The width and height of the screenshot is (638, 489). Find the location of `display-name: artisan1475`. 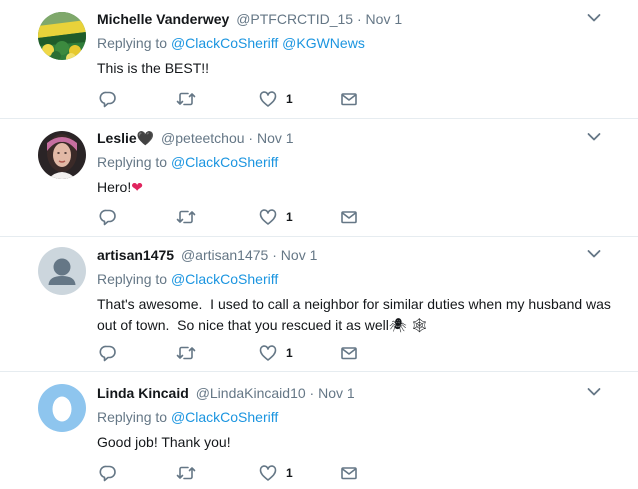

display-name: artisan1475 is located at coordinates (135, 255).